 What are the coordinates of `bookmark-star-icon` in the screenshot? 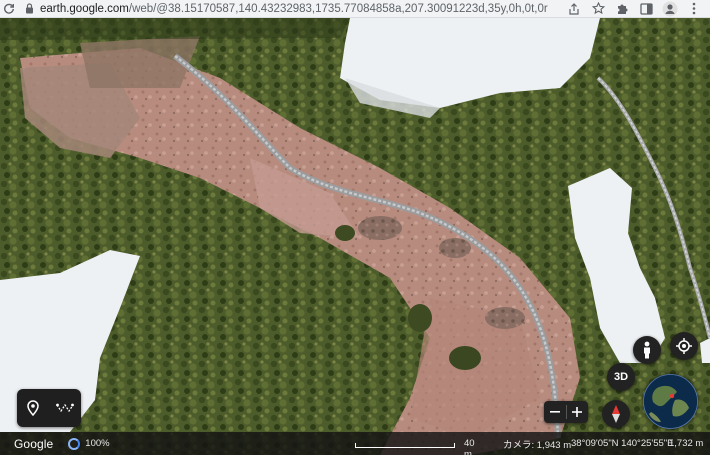 It's located at (598, 9).